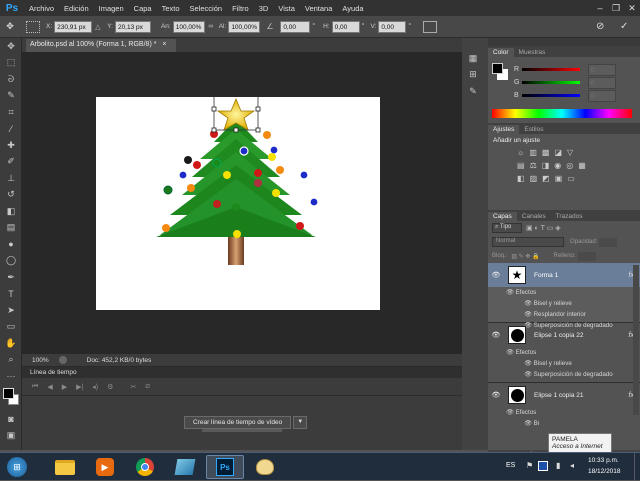 The image size is (640, 481). What do you see at coordinates (295, 26) in the screenshot?
I see `angle-field: 0,00` at bounding box center [295, 26].